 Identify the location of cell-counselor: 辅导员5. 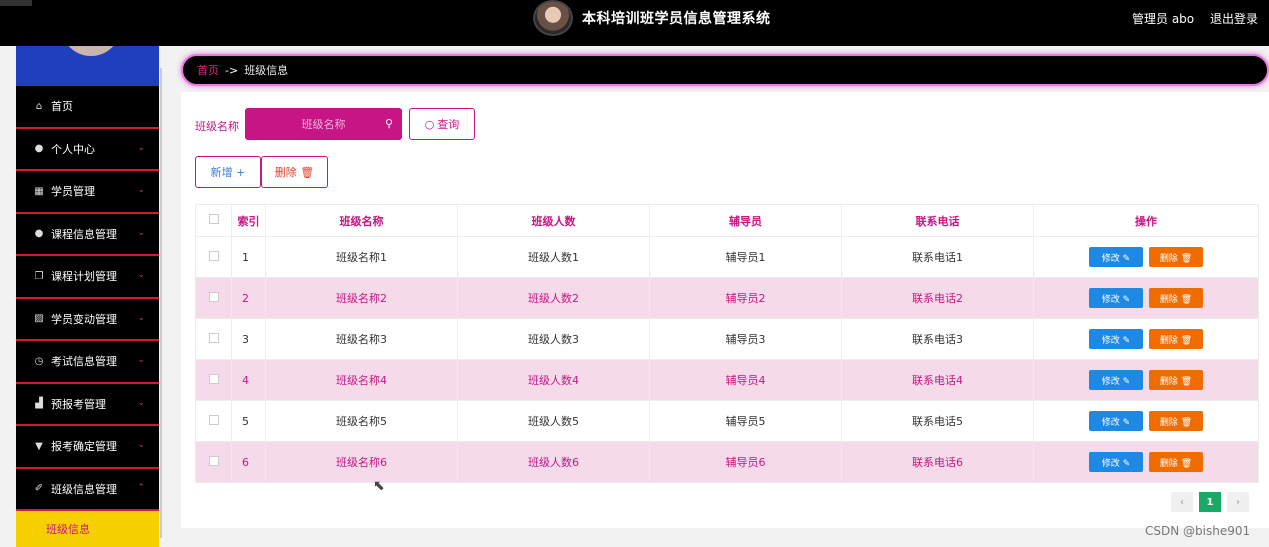
(745, 421).